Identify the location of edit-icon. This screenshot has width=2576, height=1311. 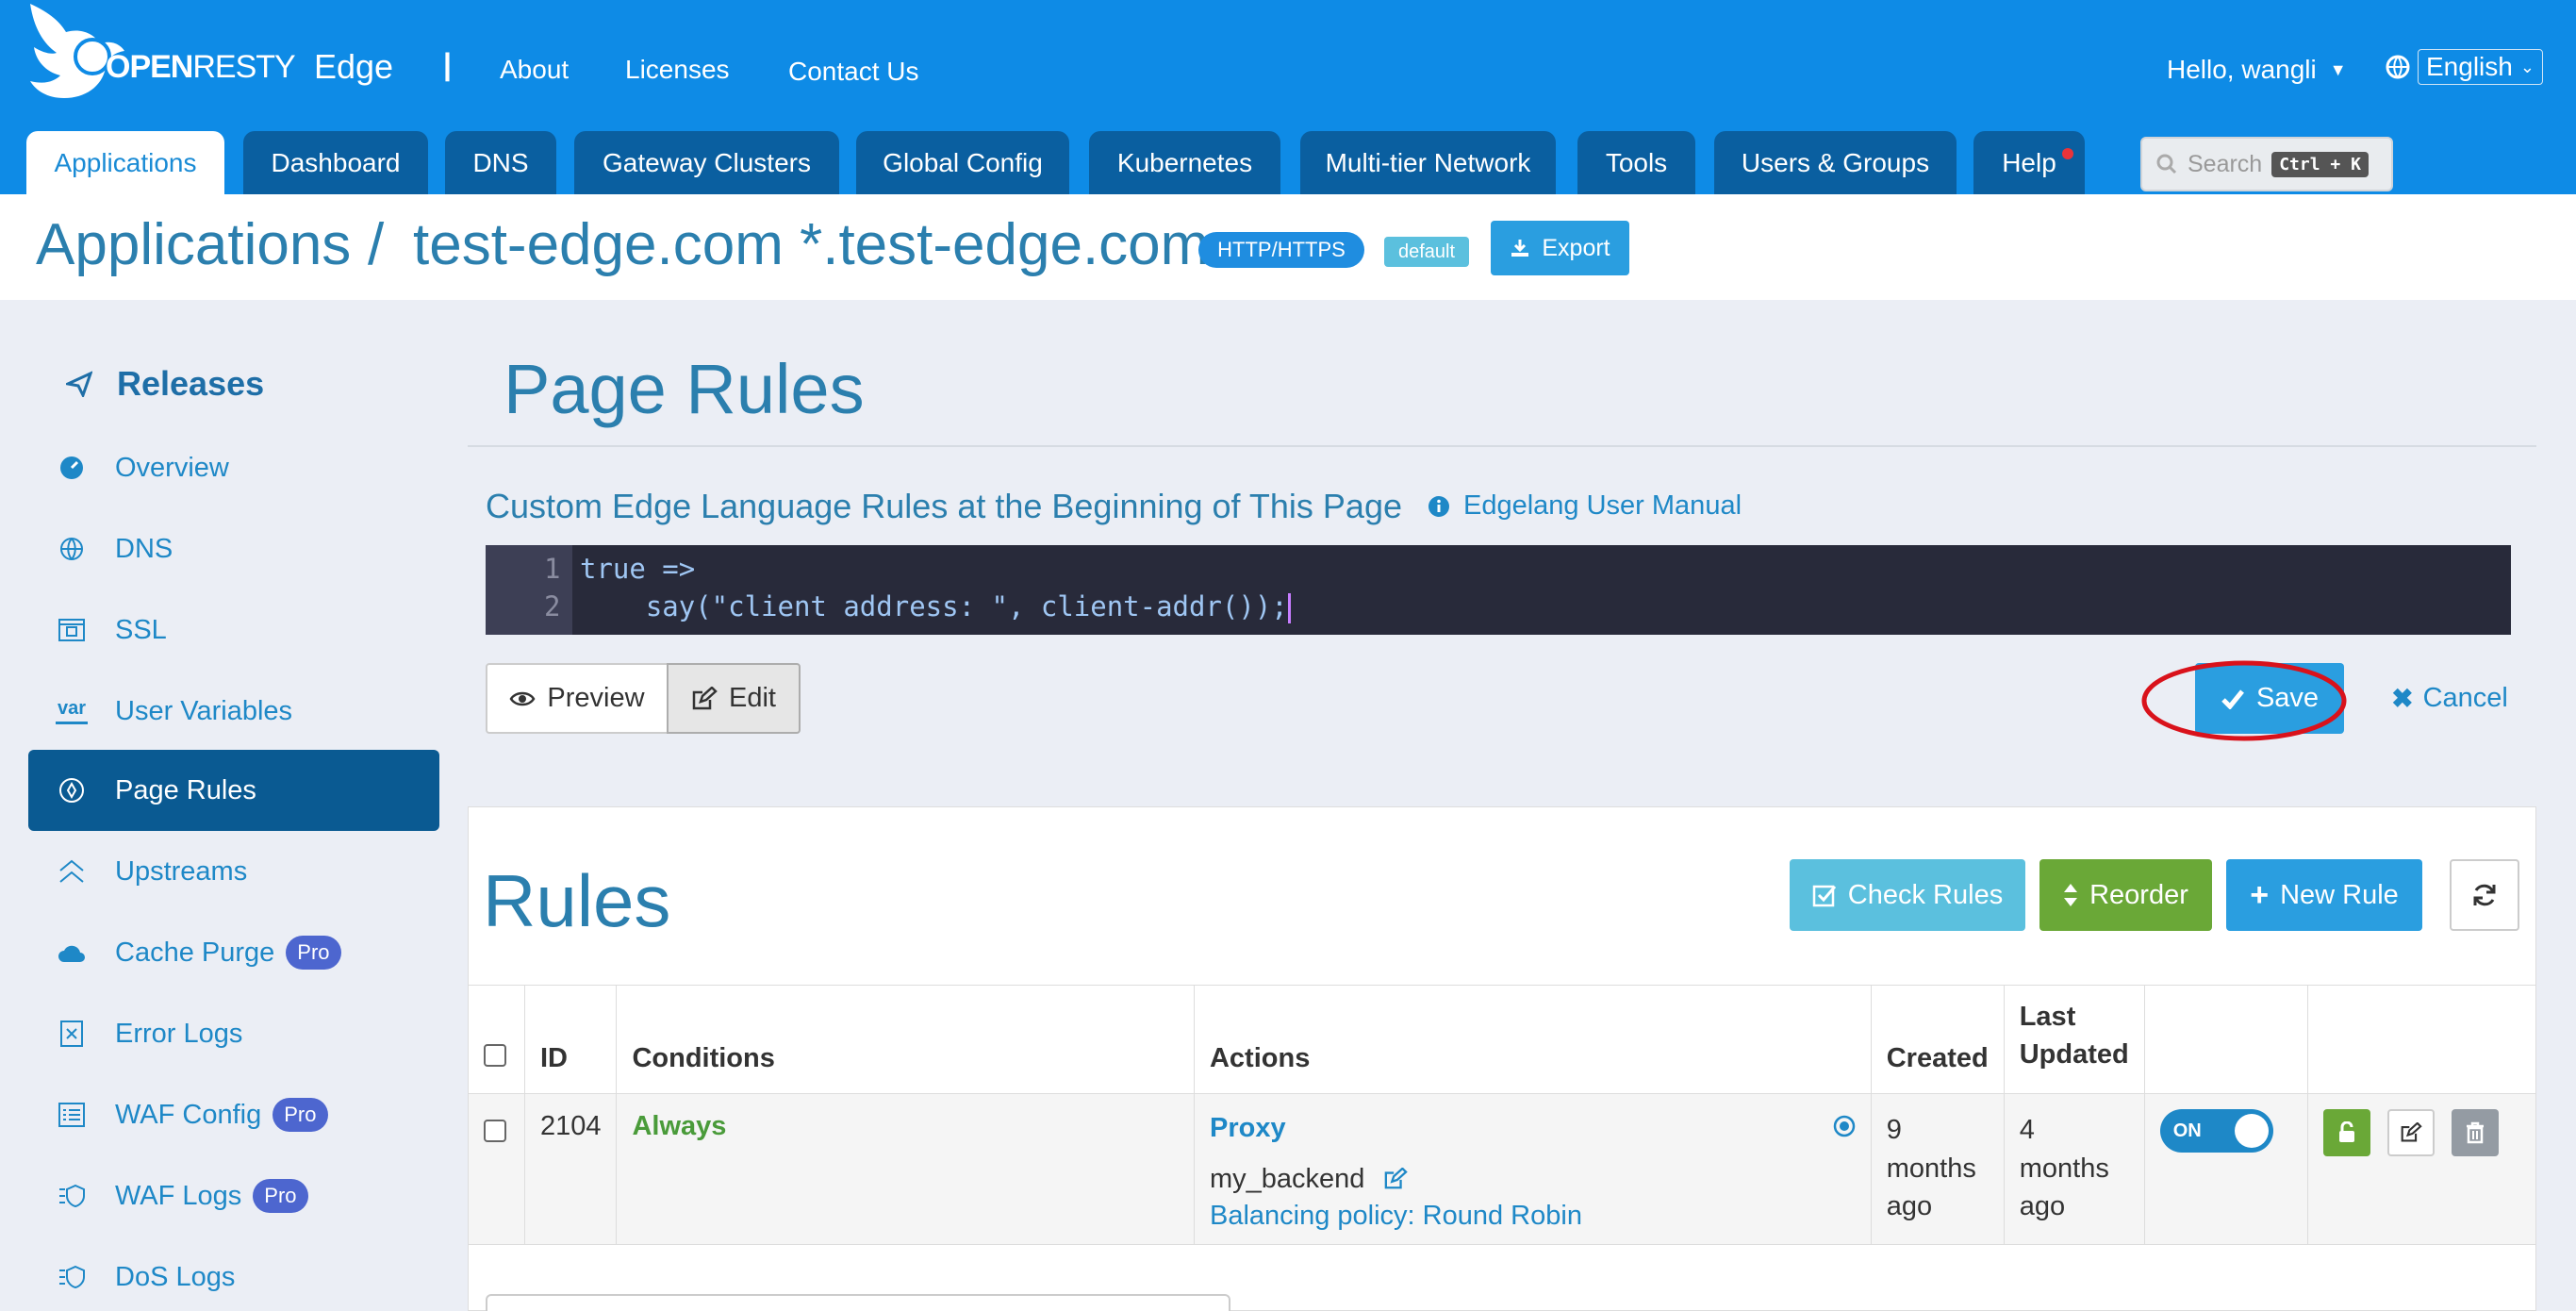
(1396, 1179).